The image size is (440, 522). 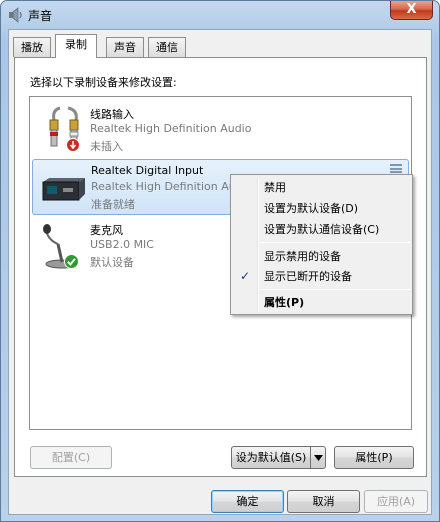 I want to click on set-default-dropdown-button, so click(x=318, y=457).